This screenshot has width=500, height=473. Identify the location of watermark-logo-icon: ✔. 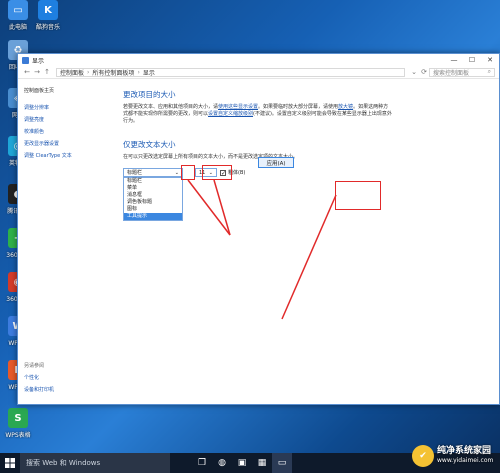
(423, 455).